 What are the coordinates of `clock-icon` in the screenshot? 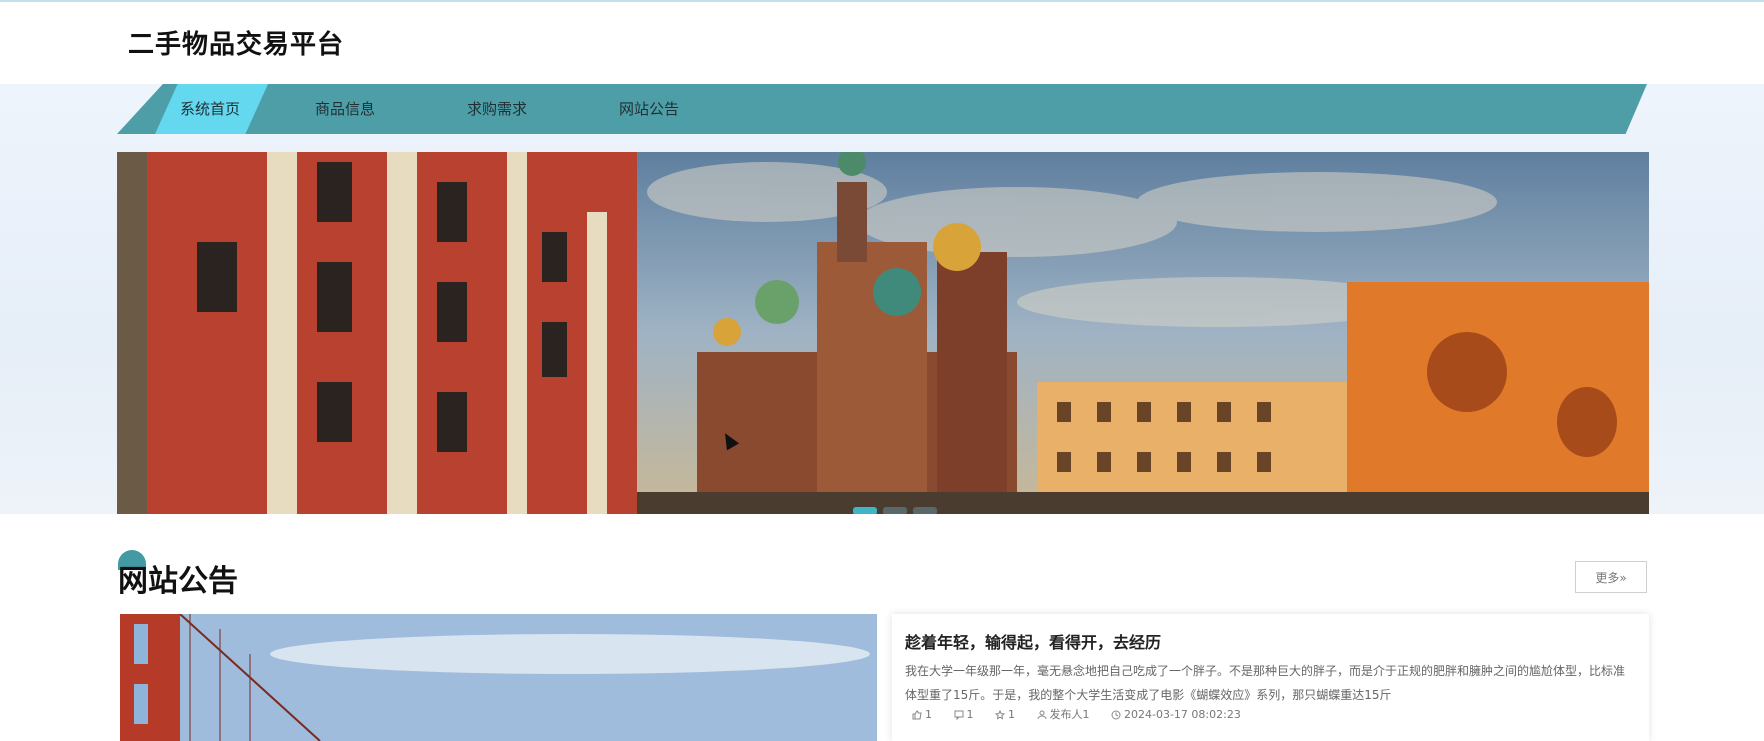 It's located at (1116, 715).